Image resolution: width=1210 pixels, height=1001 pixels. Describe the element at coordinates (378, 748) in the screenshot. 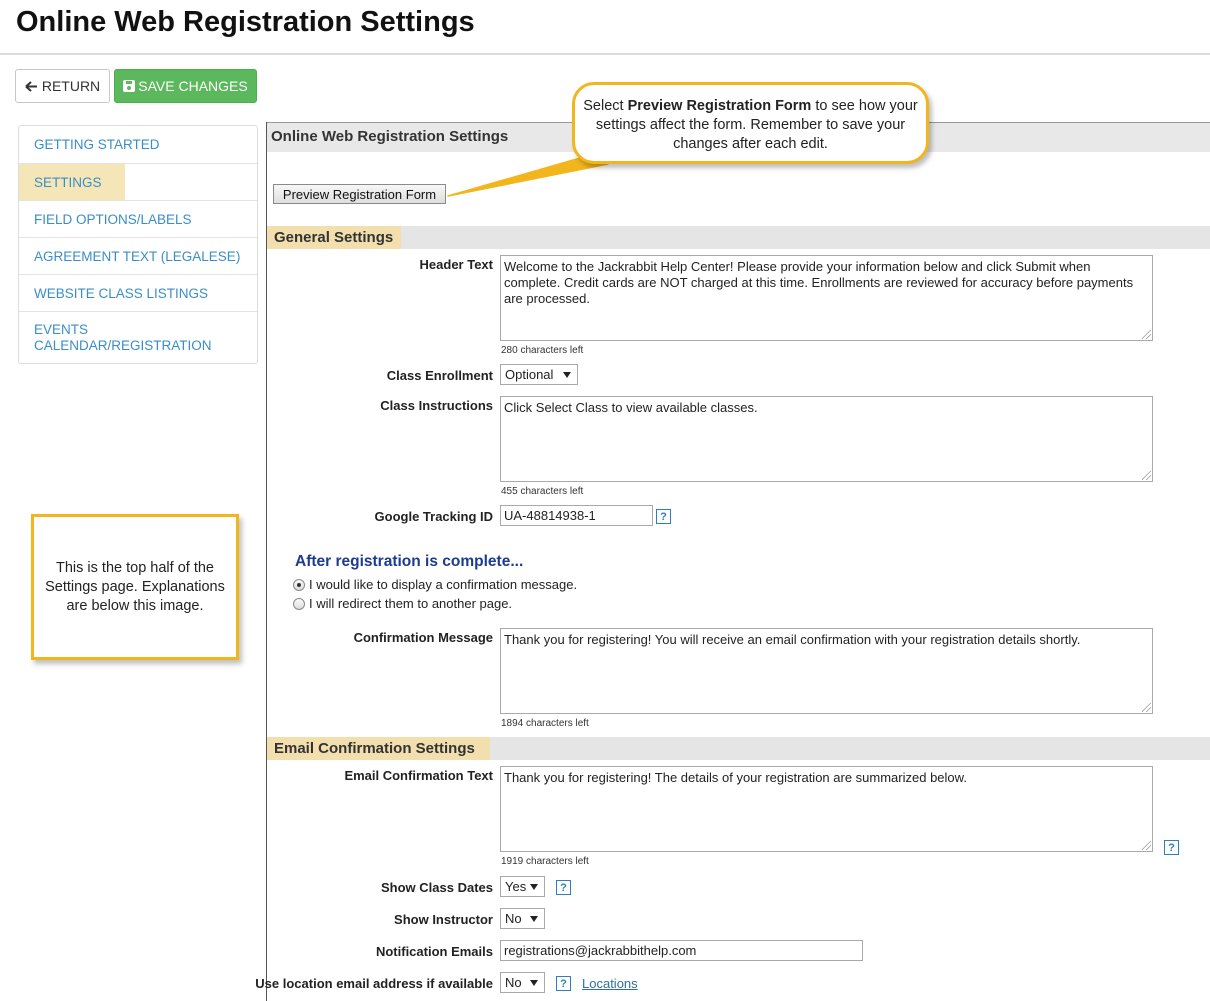

I see `email-settings-title: Email Confirmation Settings` at that location.